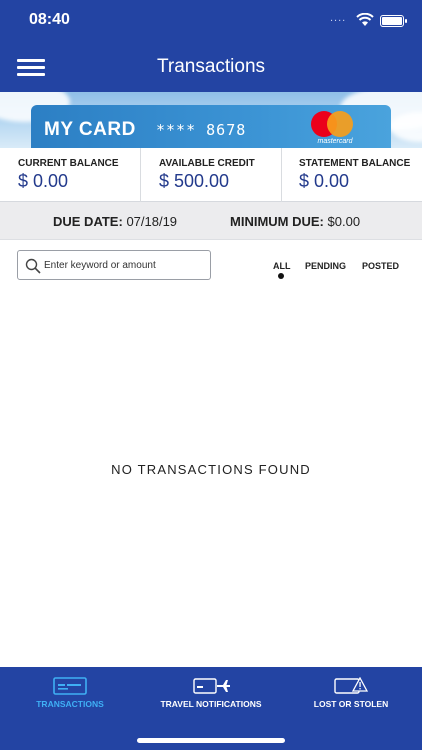  I want to click on wifi-icon, so click(365, 19).